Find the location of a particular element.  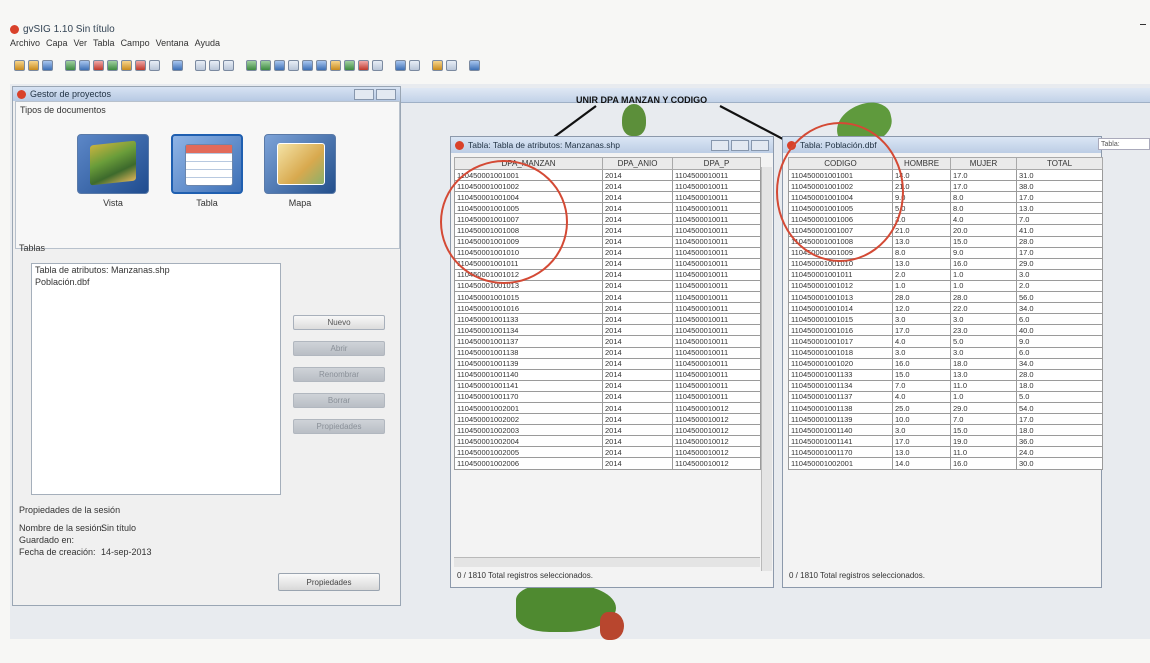

table-cell: 56.0 is located at coordinates (1059, 297).